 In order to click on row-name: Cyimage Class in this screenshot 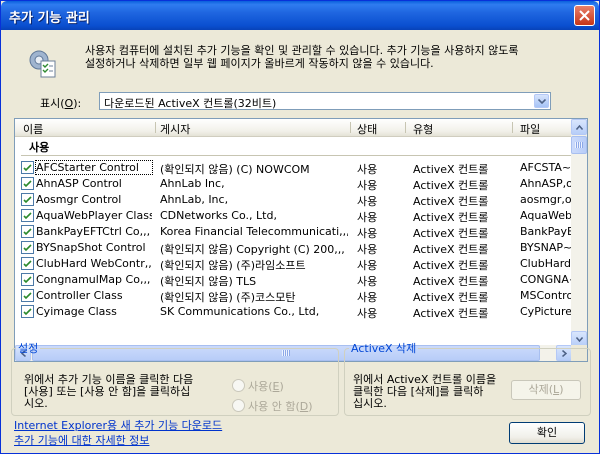, I will do `click(76, 311)`.